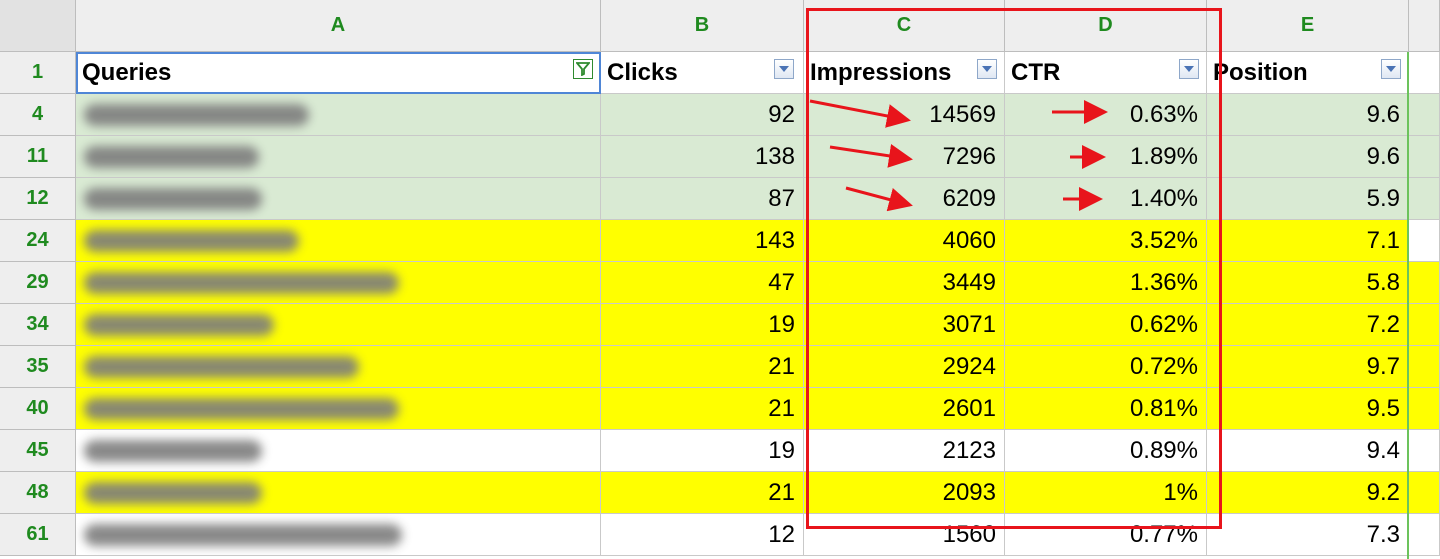 Image resolution: width=1440 pixels, height=559 pixels. Describe the element at coordinates (904, 157) in the screenshot. I see `impressions-cell: 7296` at that location.